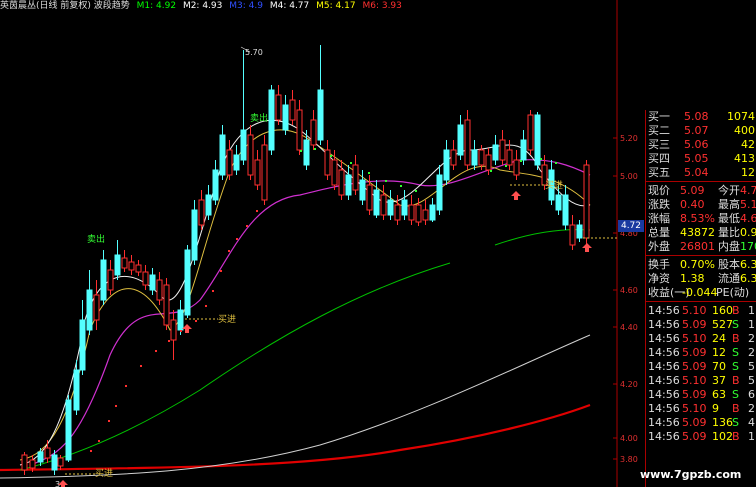 This screenshot has width=756, height=487. What do you see at coordinates (104, 473) in the screenshot?
I see `buy-signal-label-2: 买进` at bounding box center [104, 473].